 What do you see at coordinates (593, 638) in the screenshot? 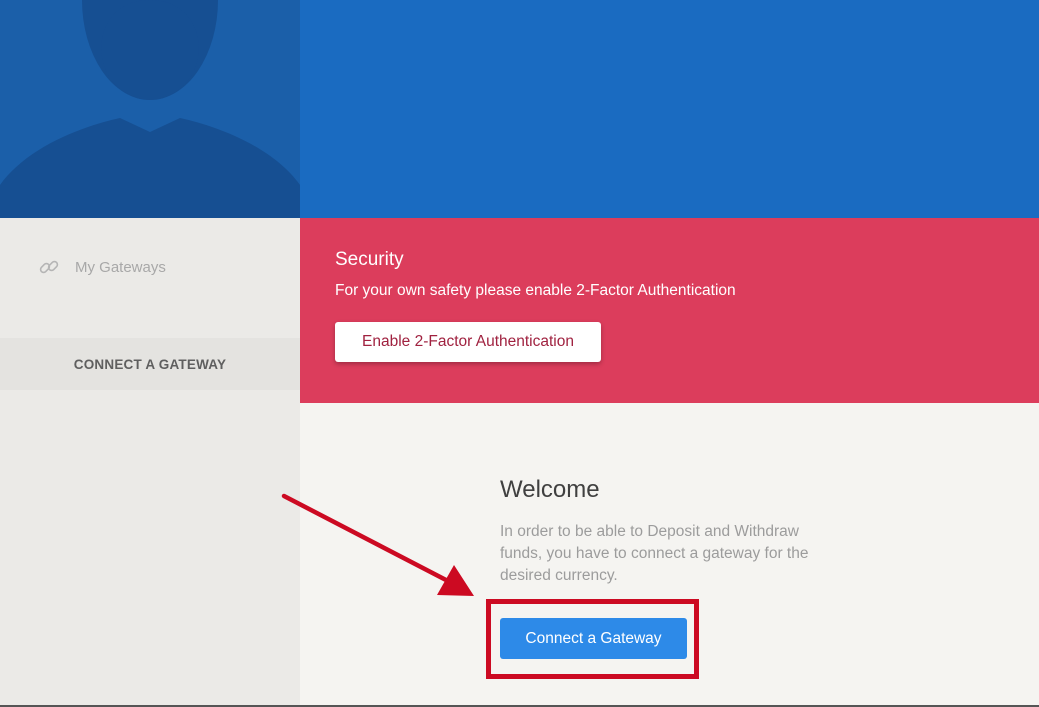
I see `connect-gateway-button: Connect a Gateway` at bounding box center [593, 638].